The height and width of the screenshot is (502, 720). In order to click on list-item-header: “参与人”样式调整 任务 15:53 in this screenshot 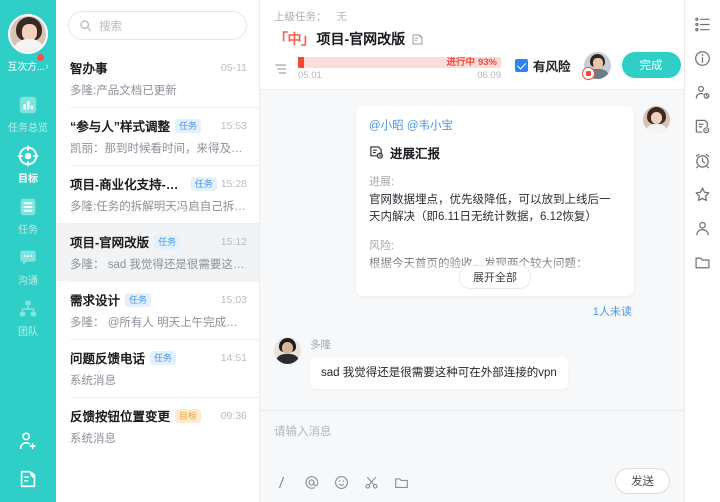, I will do `click(158, 125)`.